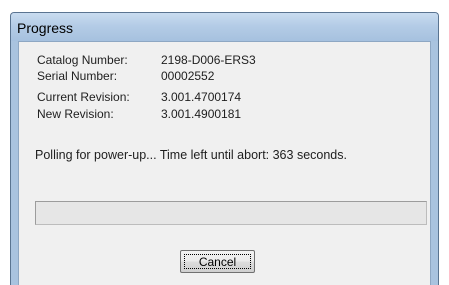 This screenshot has width=449, height=285. I want to click on current-revision-row: Current Revision: 3.001.4700174, so click(139, 97).